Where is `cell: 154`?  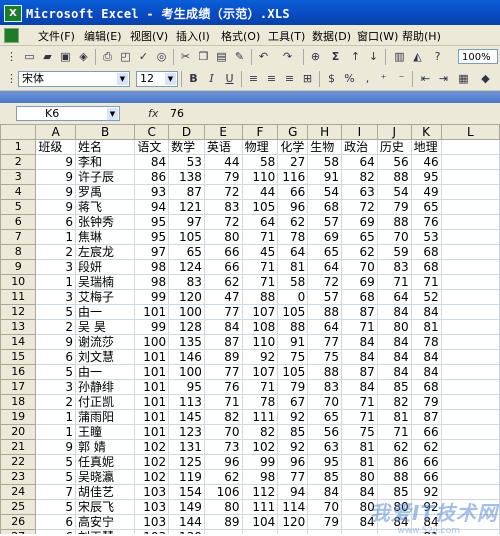
cell: 154 is located at coordinates (186, 492).